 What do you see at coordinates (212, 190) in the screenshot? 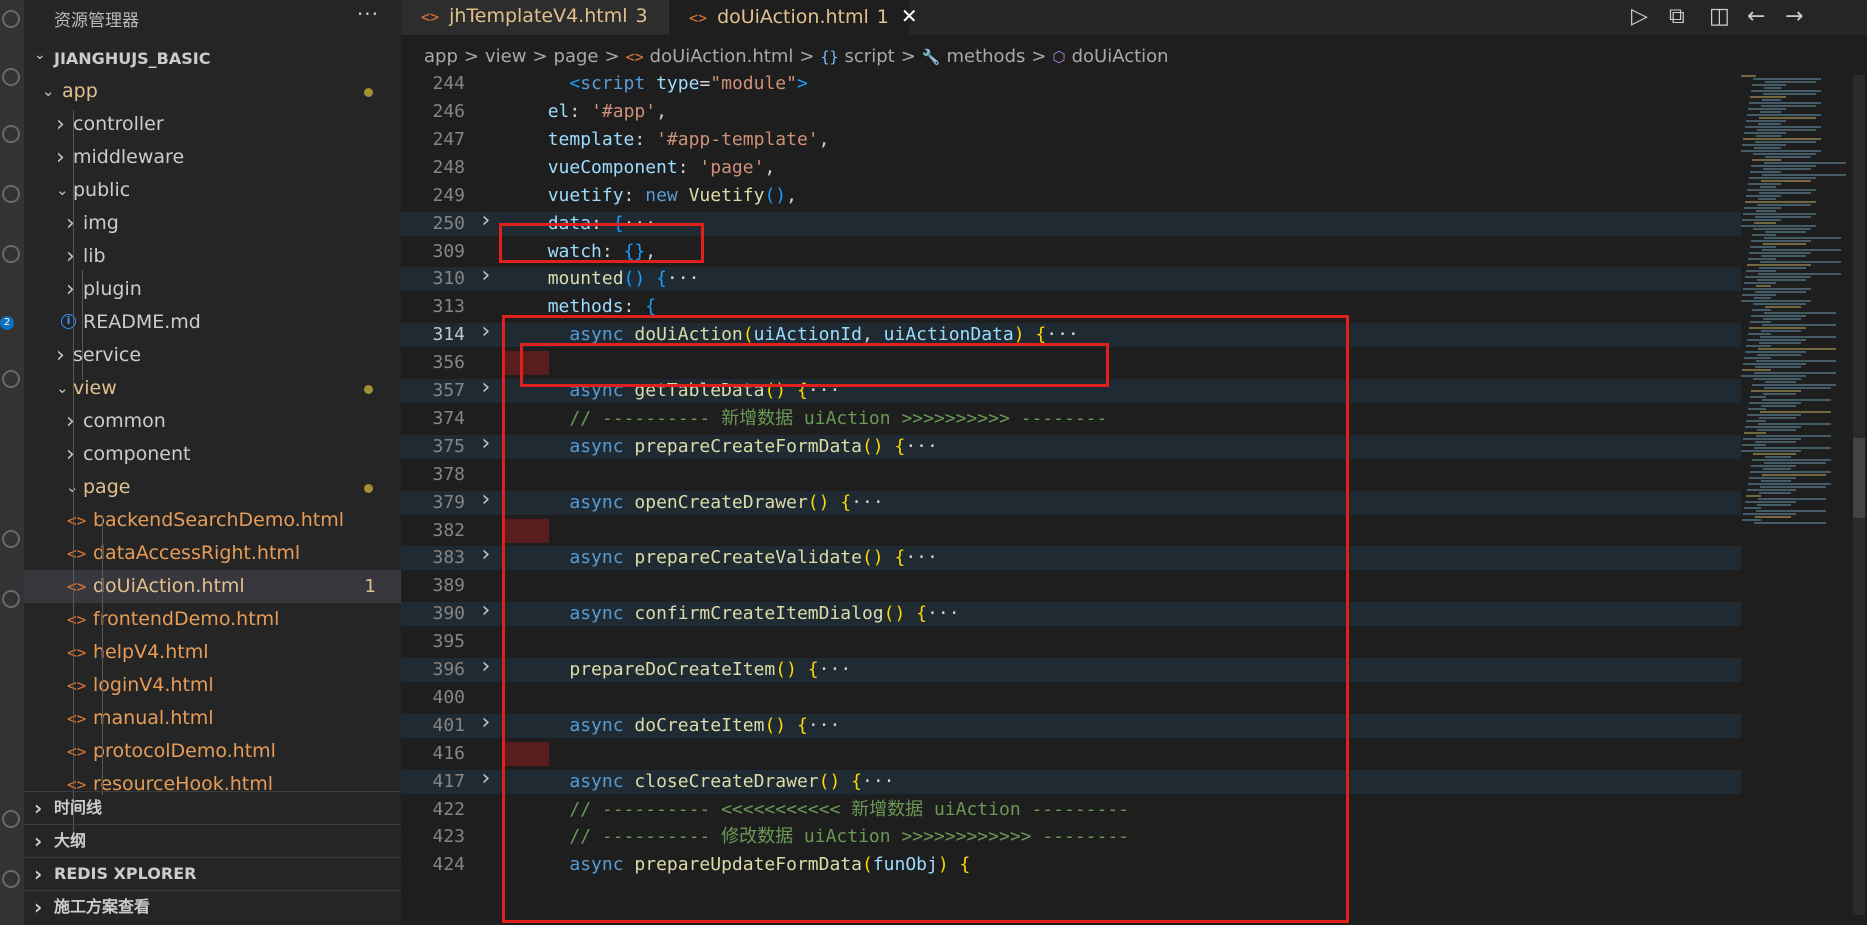
I see `tree-item: ⌄ public` at bounding box center [212, 190].